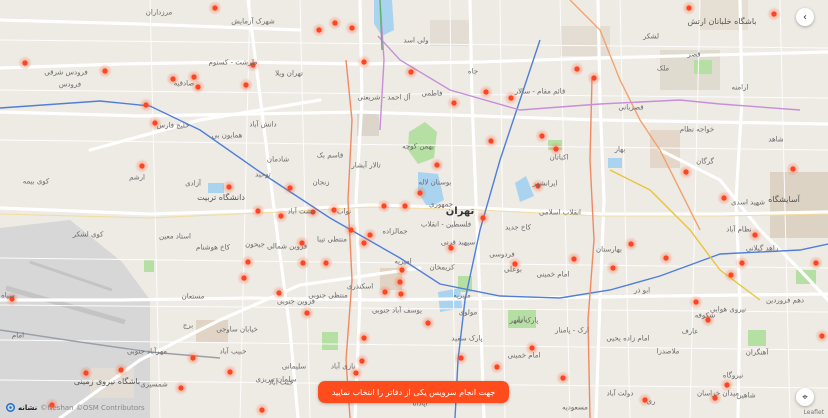 The image size is (828, 418). I want to click on place-label: تالار آبشار, so click(366, 165).